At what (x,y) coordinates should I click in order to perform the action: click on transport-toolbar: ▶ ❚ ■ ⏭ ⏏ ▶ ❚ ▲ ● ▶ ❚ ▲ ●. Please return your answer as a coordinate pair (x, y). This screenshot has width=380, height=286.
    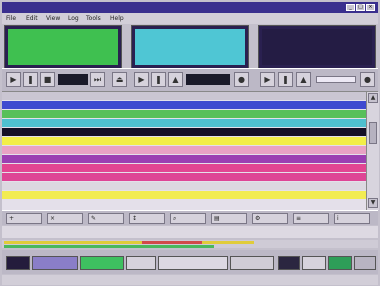
    Looking at the image, I should click on (190, 80).